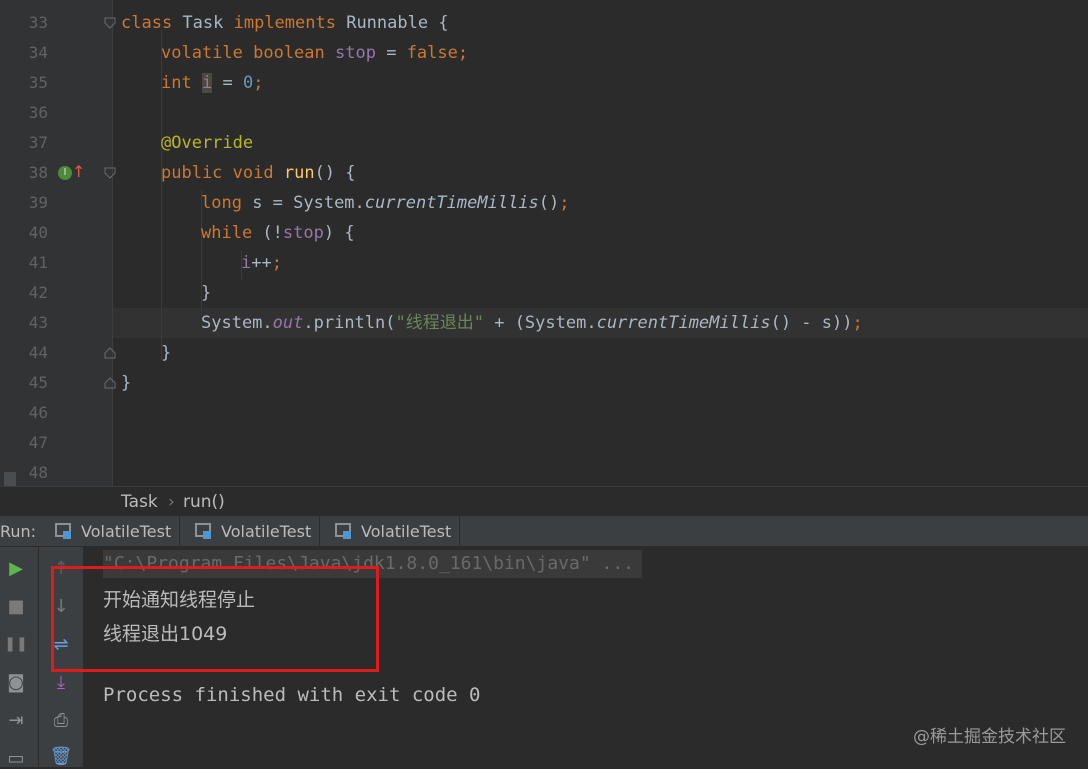 The width and height of the screenshot is (1088, 769). What do you see at coordinates (217, 173) in the screenshot?
I see `keyword: public void` at bounding box center [217, 173].